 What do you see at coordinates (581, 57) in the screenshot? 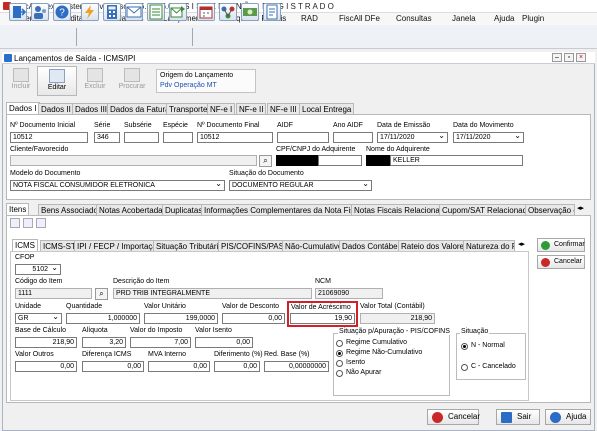
I see `close-button: ×` at bounding box center [581, 57].